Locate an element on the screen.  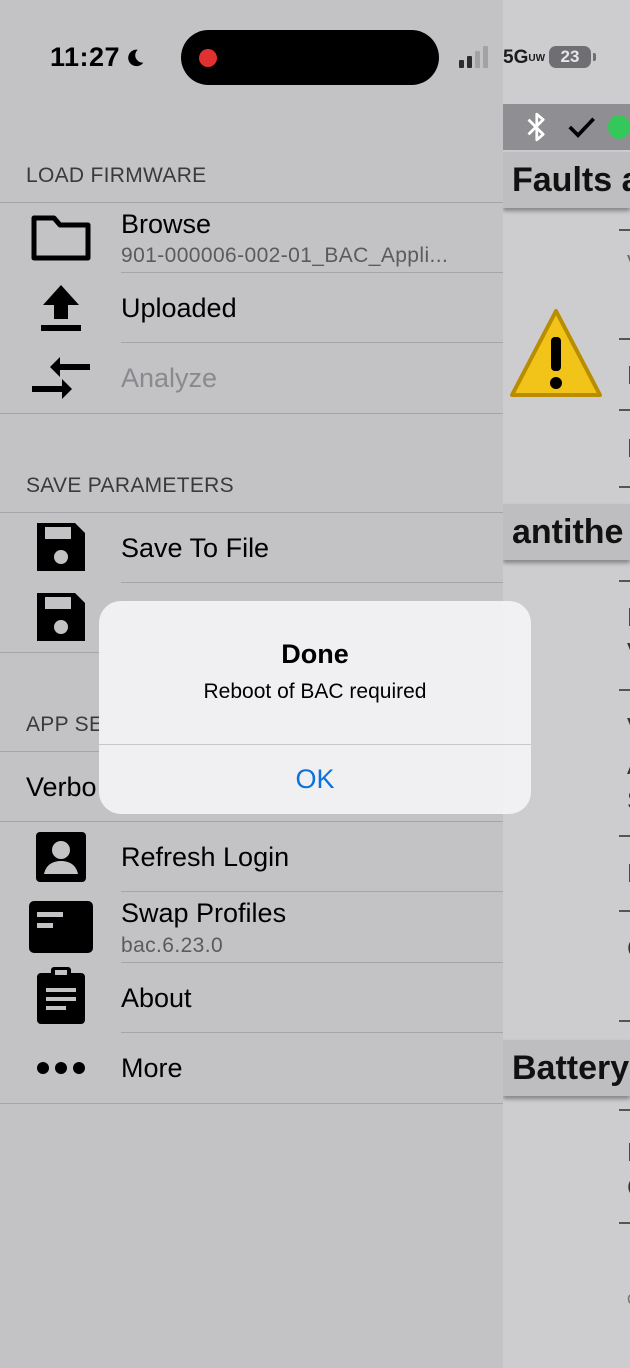
section-header-load-firmware: LOAD FIRMWARE is located at coordinates (116, 175).